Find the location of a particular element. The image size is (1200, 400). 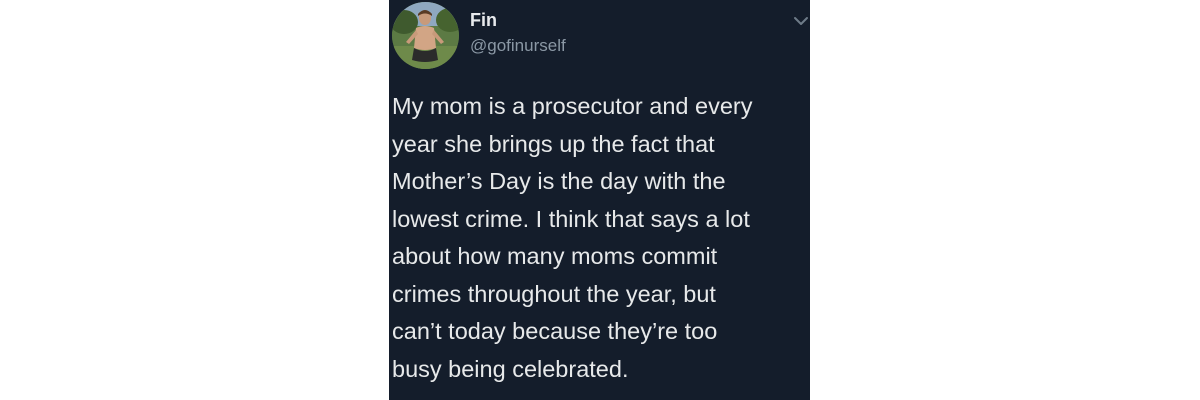

tweet-text-line: year she brings up the fact that is located at coordinates (553, 143).